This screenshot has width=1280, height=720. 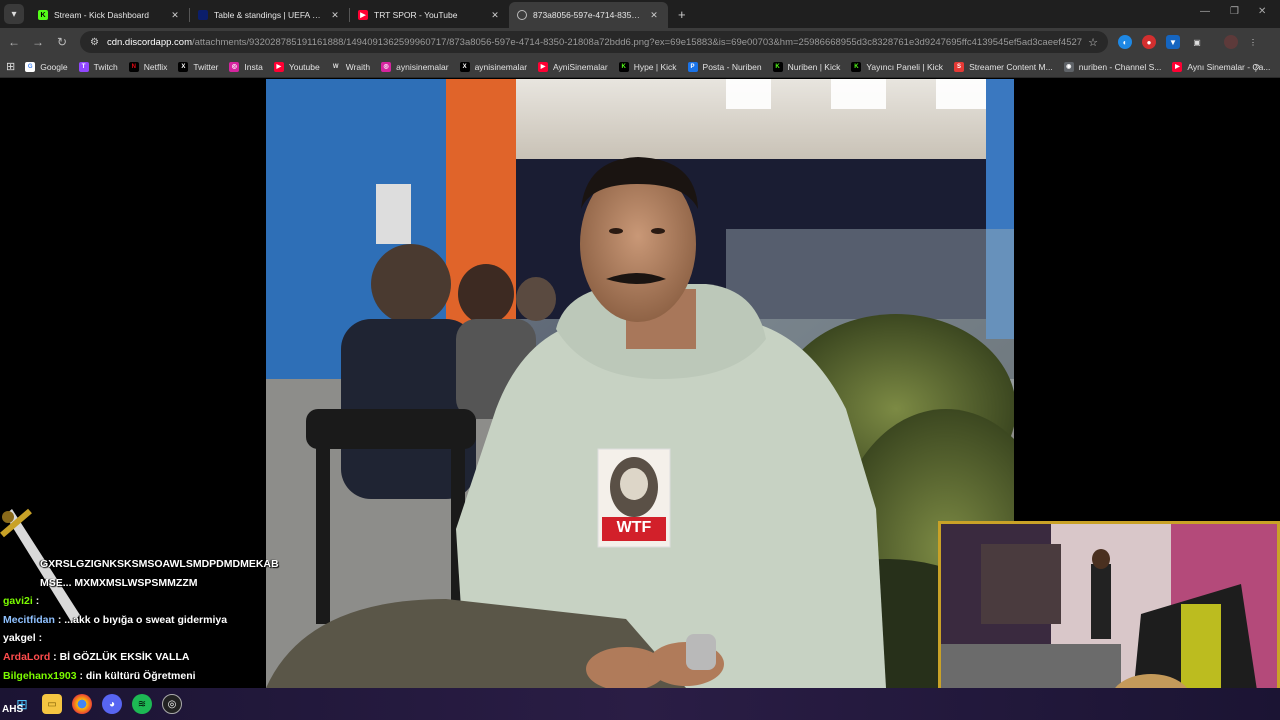 I want to click on tab-kick-dashboard: K Stream - Kick Dashboard ✕, so click(x=109, y=15).